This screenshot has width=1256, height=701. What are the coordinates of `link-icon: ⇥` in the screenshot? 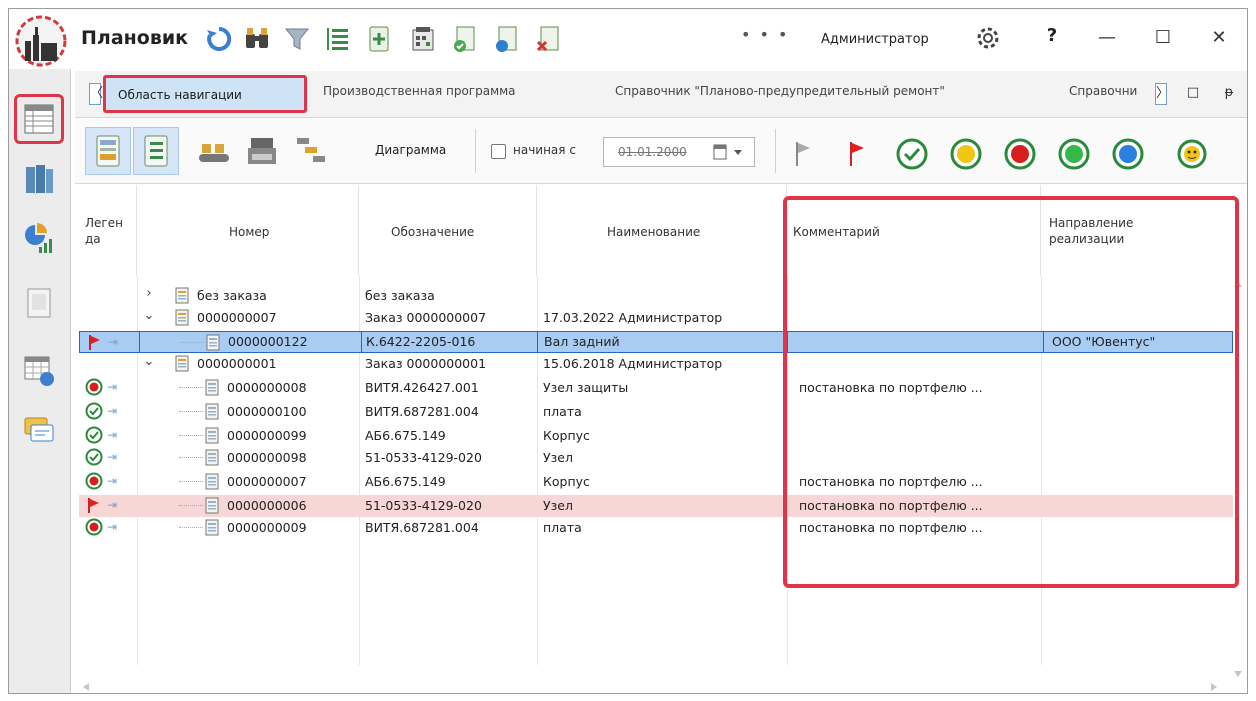 It's located at (112, 435).